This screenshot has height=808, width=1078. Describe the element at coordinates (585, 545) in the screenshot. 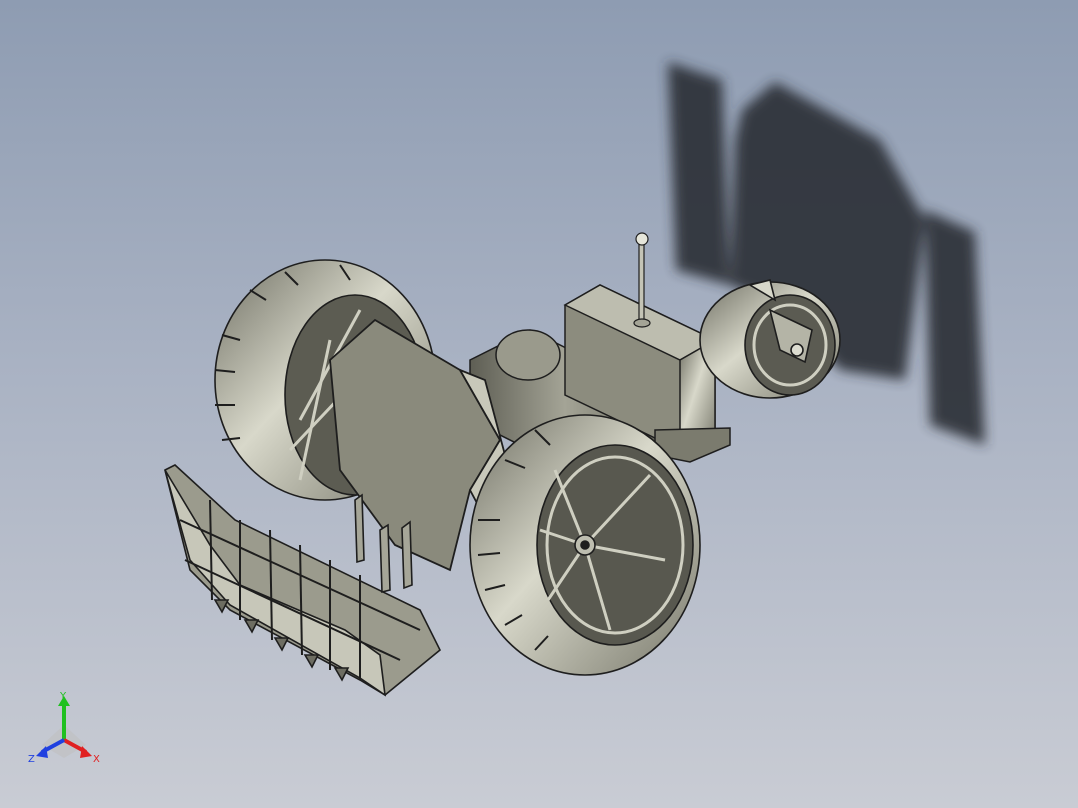

I see `rear-right-wheel` at that location.